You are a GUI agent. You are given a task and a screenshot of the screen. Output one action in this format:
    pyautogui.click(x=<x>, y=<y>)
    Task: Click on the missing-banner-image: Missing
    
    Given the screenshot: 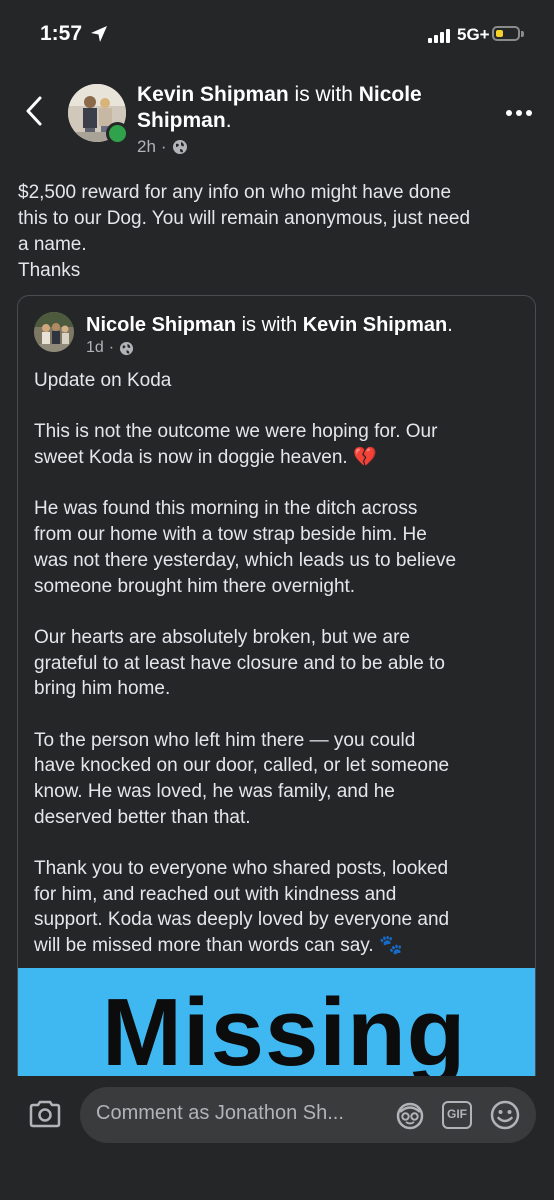 What is the action you would take?
    pyautogui.click(x=276, y=1026)
    